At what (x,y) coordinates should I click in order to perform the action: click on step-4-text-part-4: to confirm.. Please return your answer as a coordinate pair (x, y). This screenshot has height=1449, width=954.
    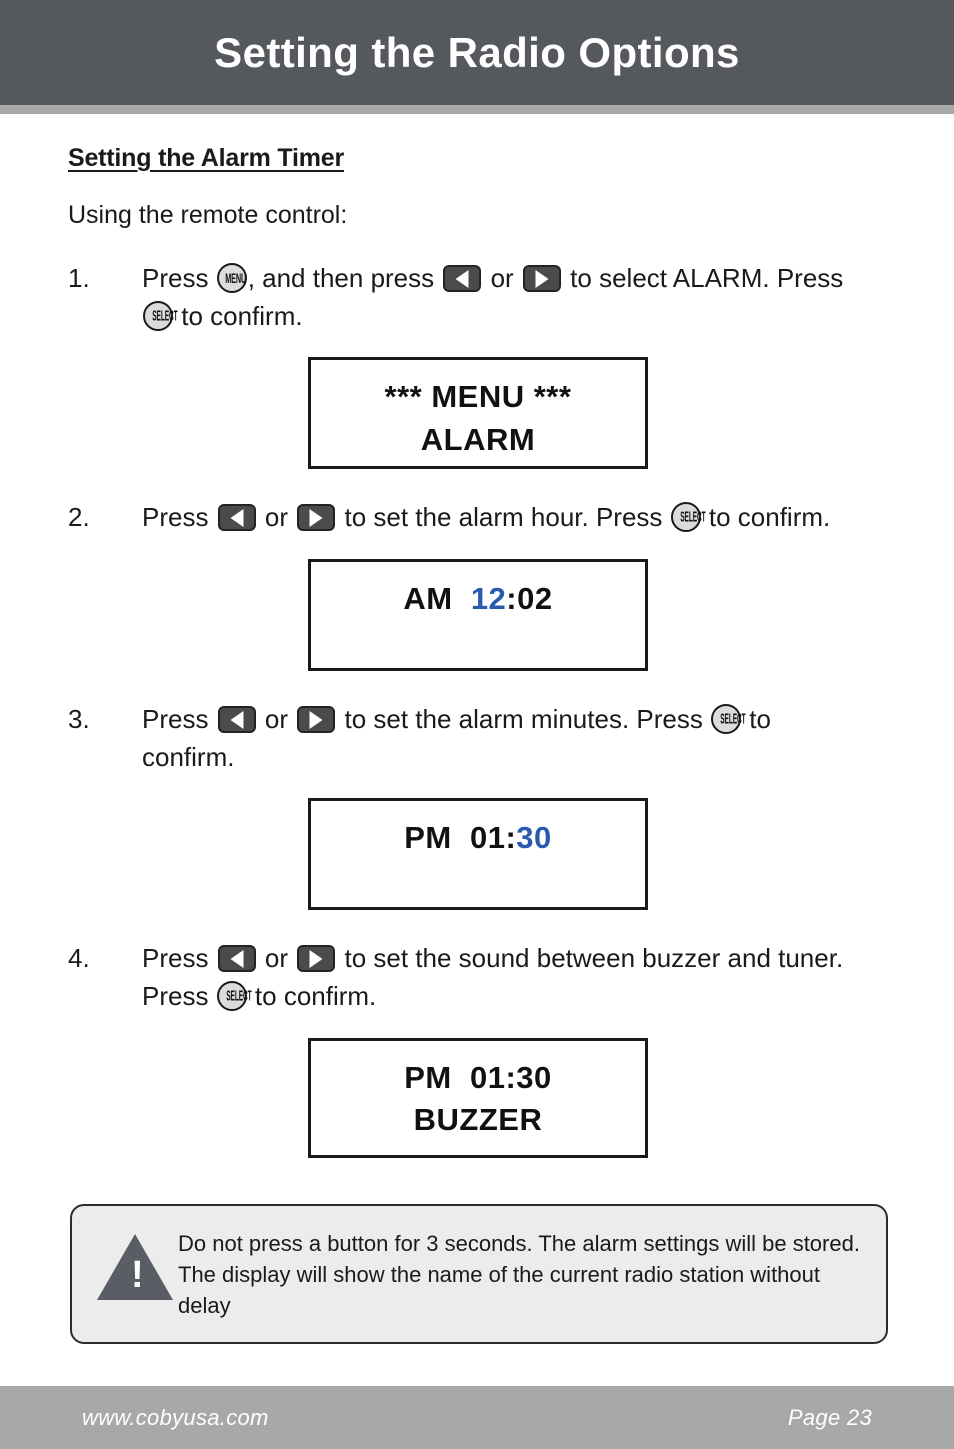
    Looking at the image, I should click on (312, 996).